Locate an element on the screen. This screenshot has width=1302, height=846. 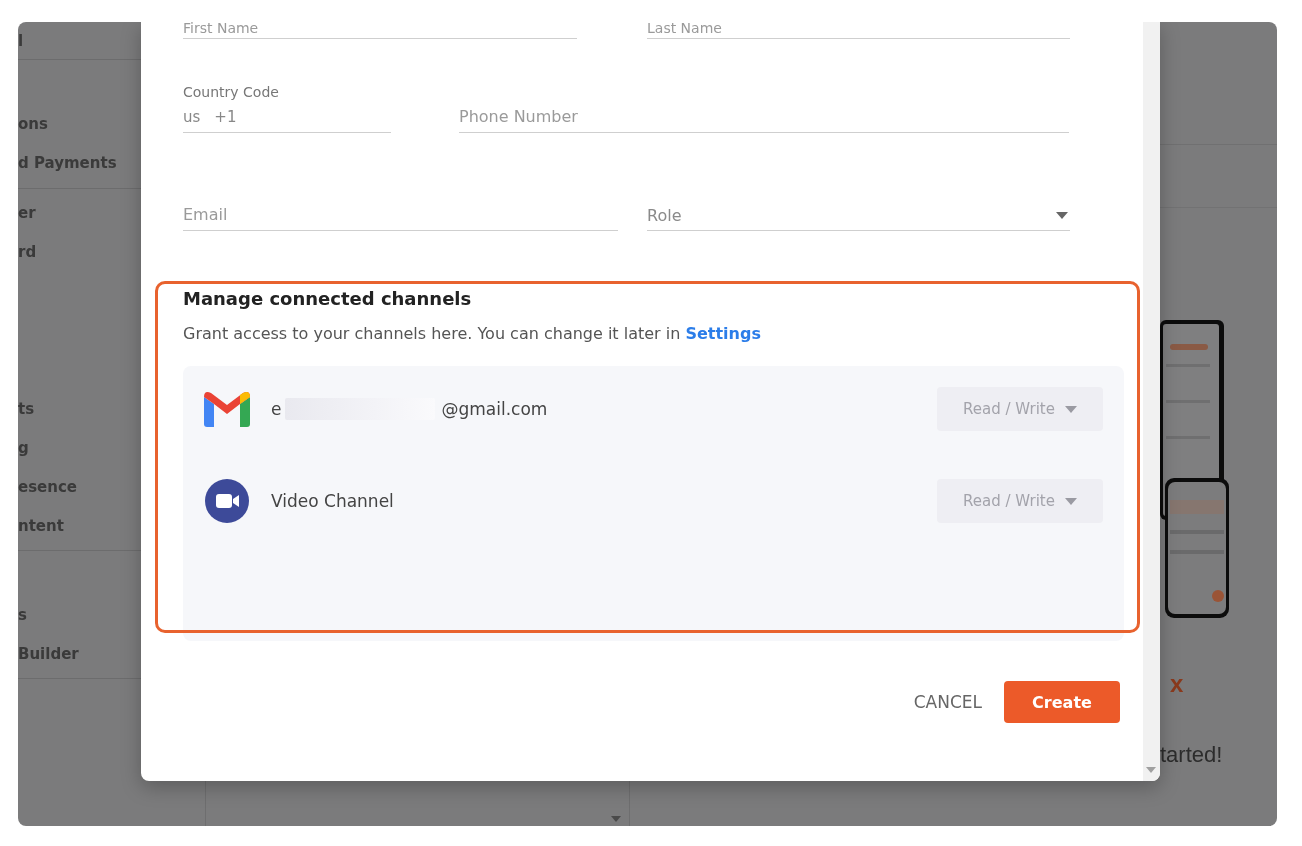
input-field: Phone Number is located at coordinates (764, 120).